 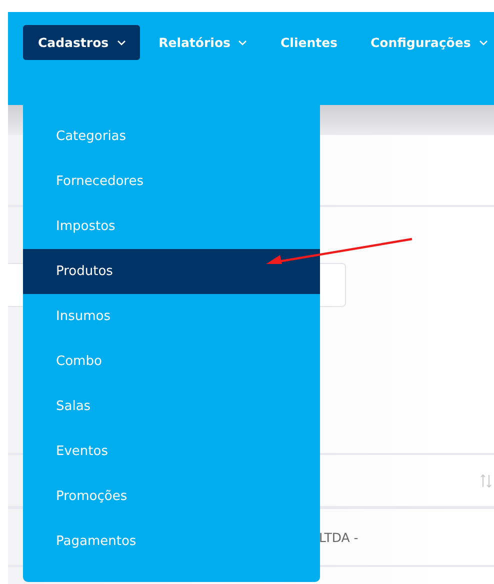 What do you see at coordinates (171, 181) in the screenshot?
I see `menu-item: Fornecedores` at bounding box center [171, 181].